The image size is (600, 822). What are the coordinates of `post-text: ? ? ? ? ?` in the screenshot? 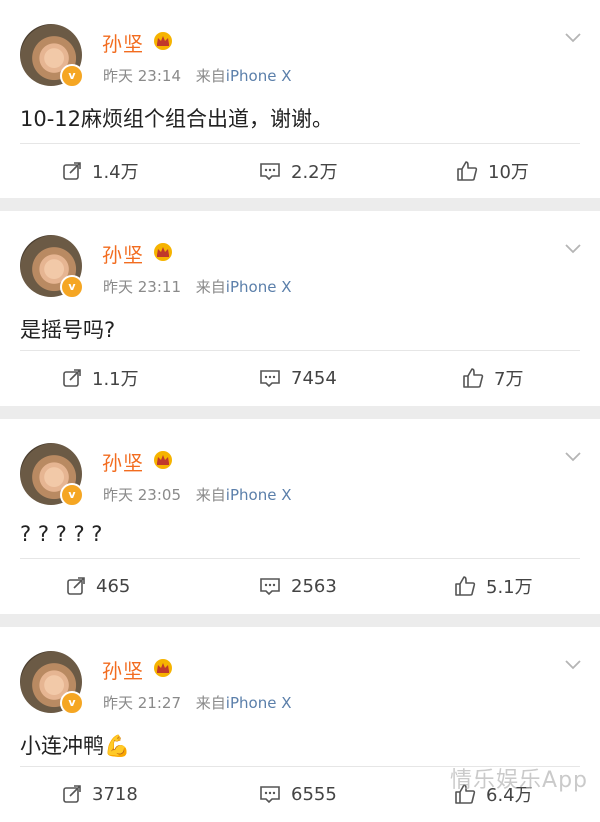 It's located at (61, 534).